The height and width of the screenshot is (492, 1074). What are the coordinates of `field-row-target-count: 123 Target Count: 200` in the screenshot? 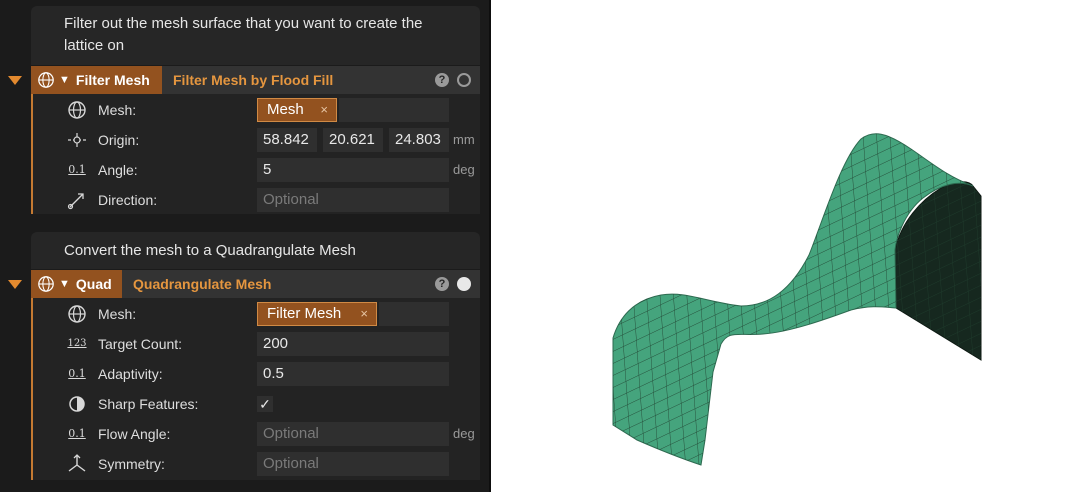 It's located at (256, 344).